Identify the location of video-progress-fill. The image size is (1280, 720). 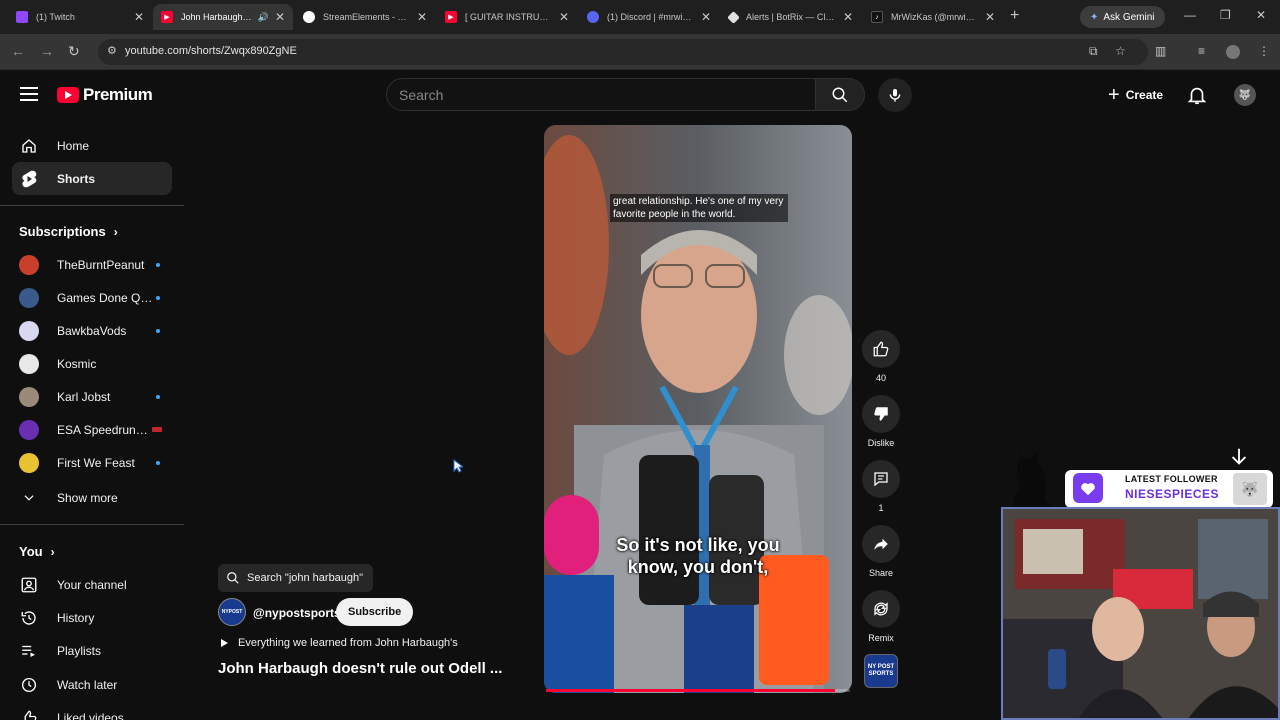
(690, 690).